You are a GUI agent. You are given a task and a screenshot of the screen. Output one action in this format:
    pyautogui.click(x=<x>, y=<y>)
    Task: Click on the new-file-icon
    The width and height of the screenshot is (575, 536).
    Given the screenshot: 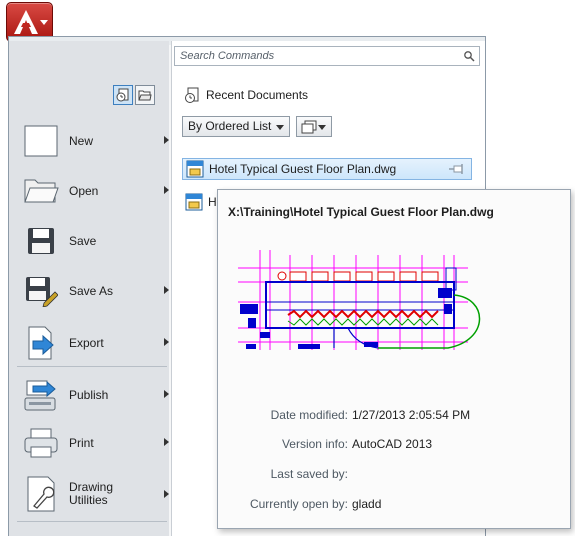 What is the action you would take?
    pyautogui.click(x=41, y=141)
    